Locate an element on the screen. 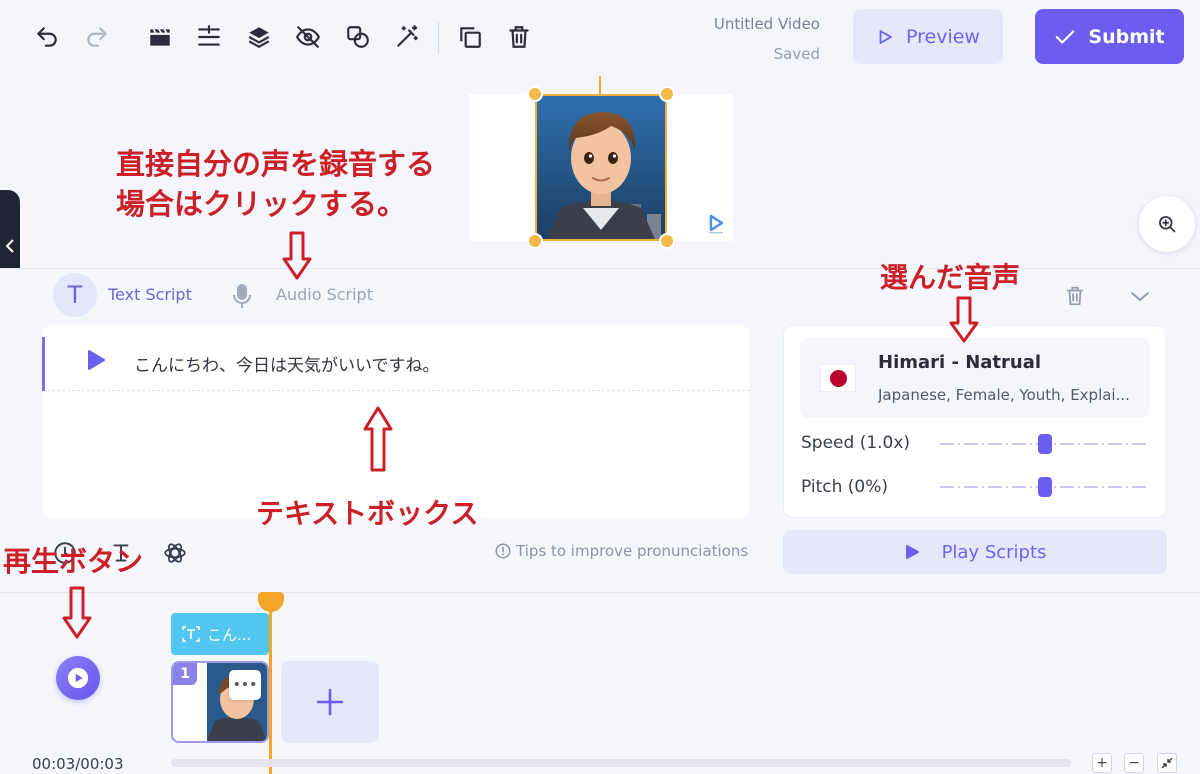  pronunciation-tips-link: Tips to improve pronunciations is located at coordinates (621, 551).